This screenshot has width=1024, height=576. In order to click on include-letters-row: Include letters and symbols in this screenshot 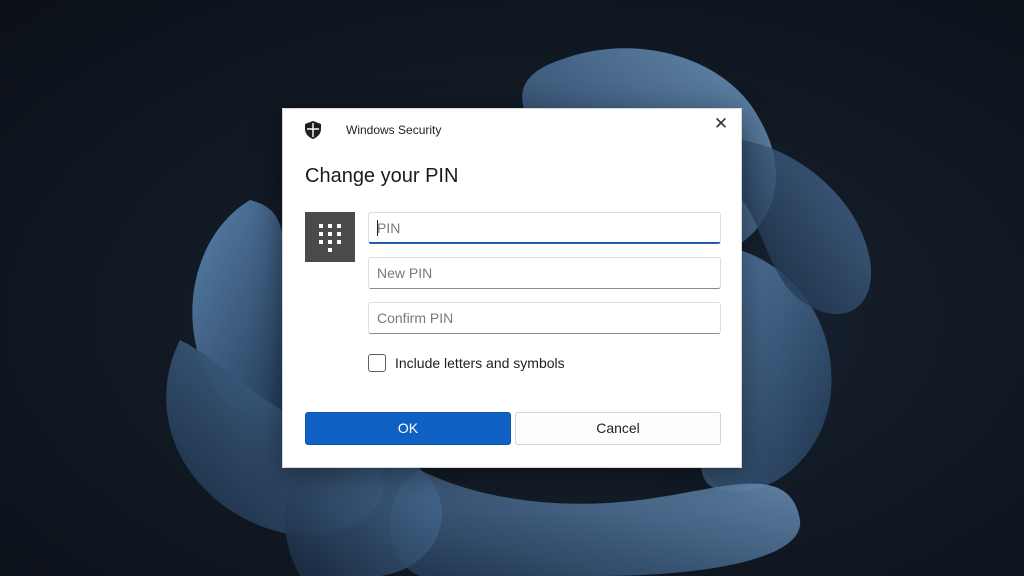, I will do `click(466, 363)`.